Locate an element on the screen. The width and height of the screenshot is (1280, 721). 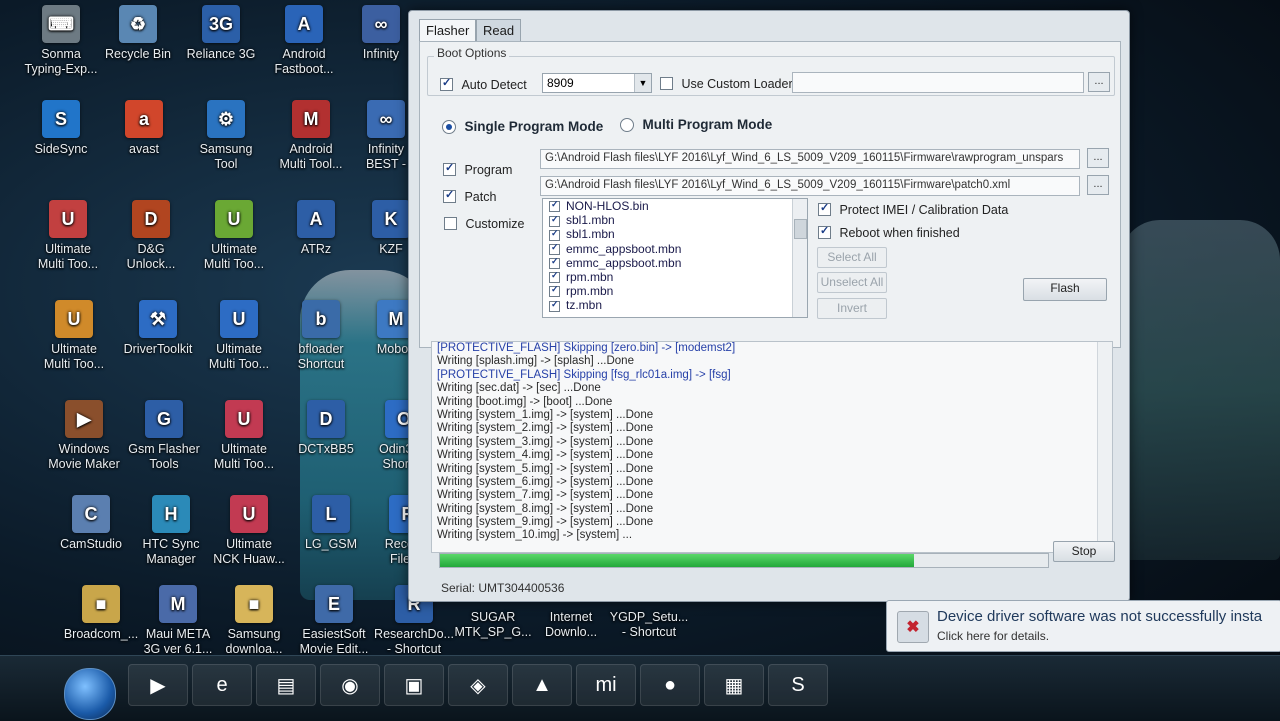
file-name: tz.mbn is located at coordinates (584, 305).